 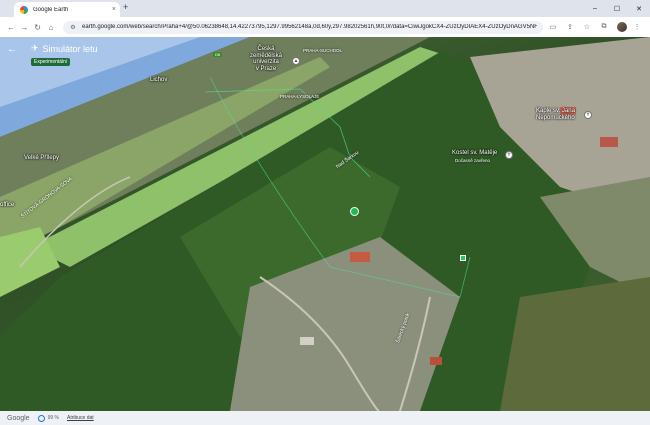 I want to click on experimental-badge: Experimentální, so click(x=51, y=62).